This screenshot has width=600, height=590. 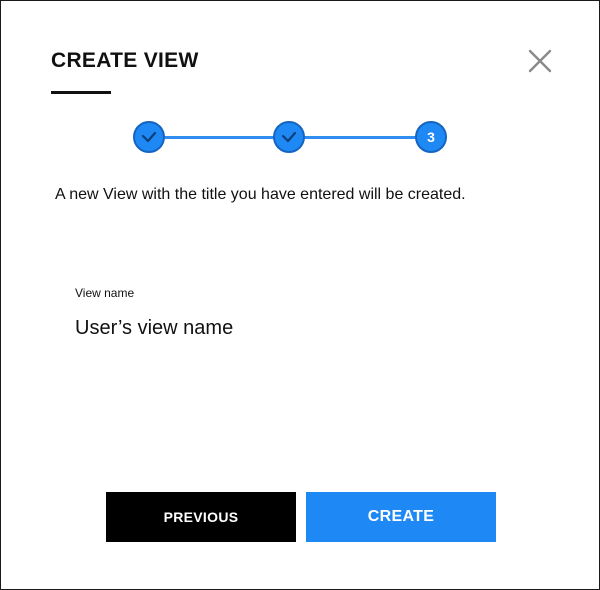 I want to click on step-number: 3, so click(x=431, y=137).